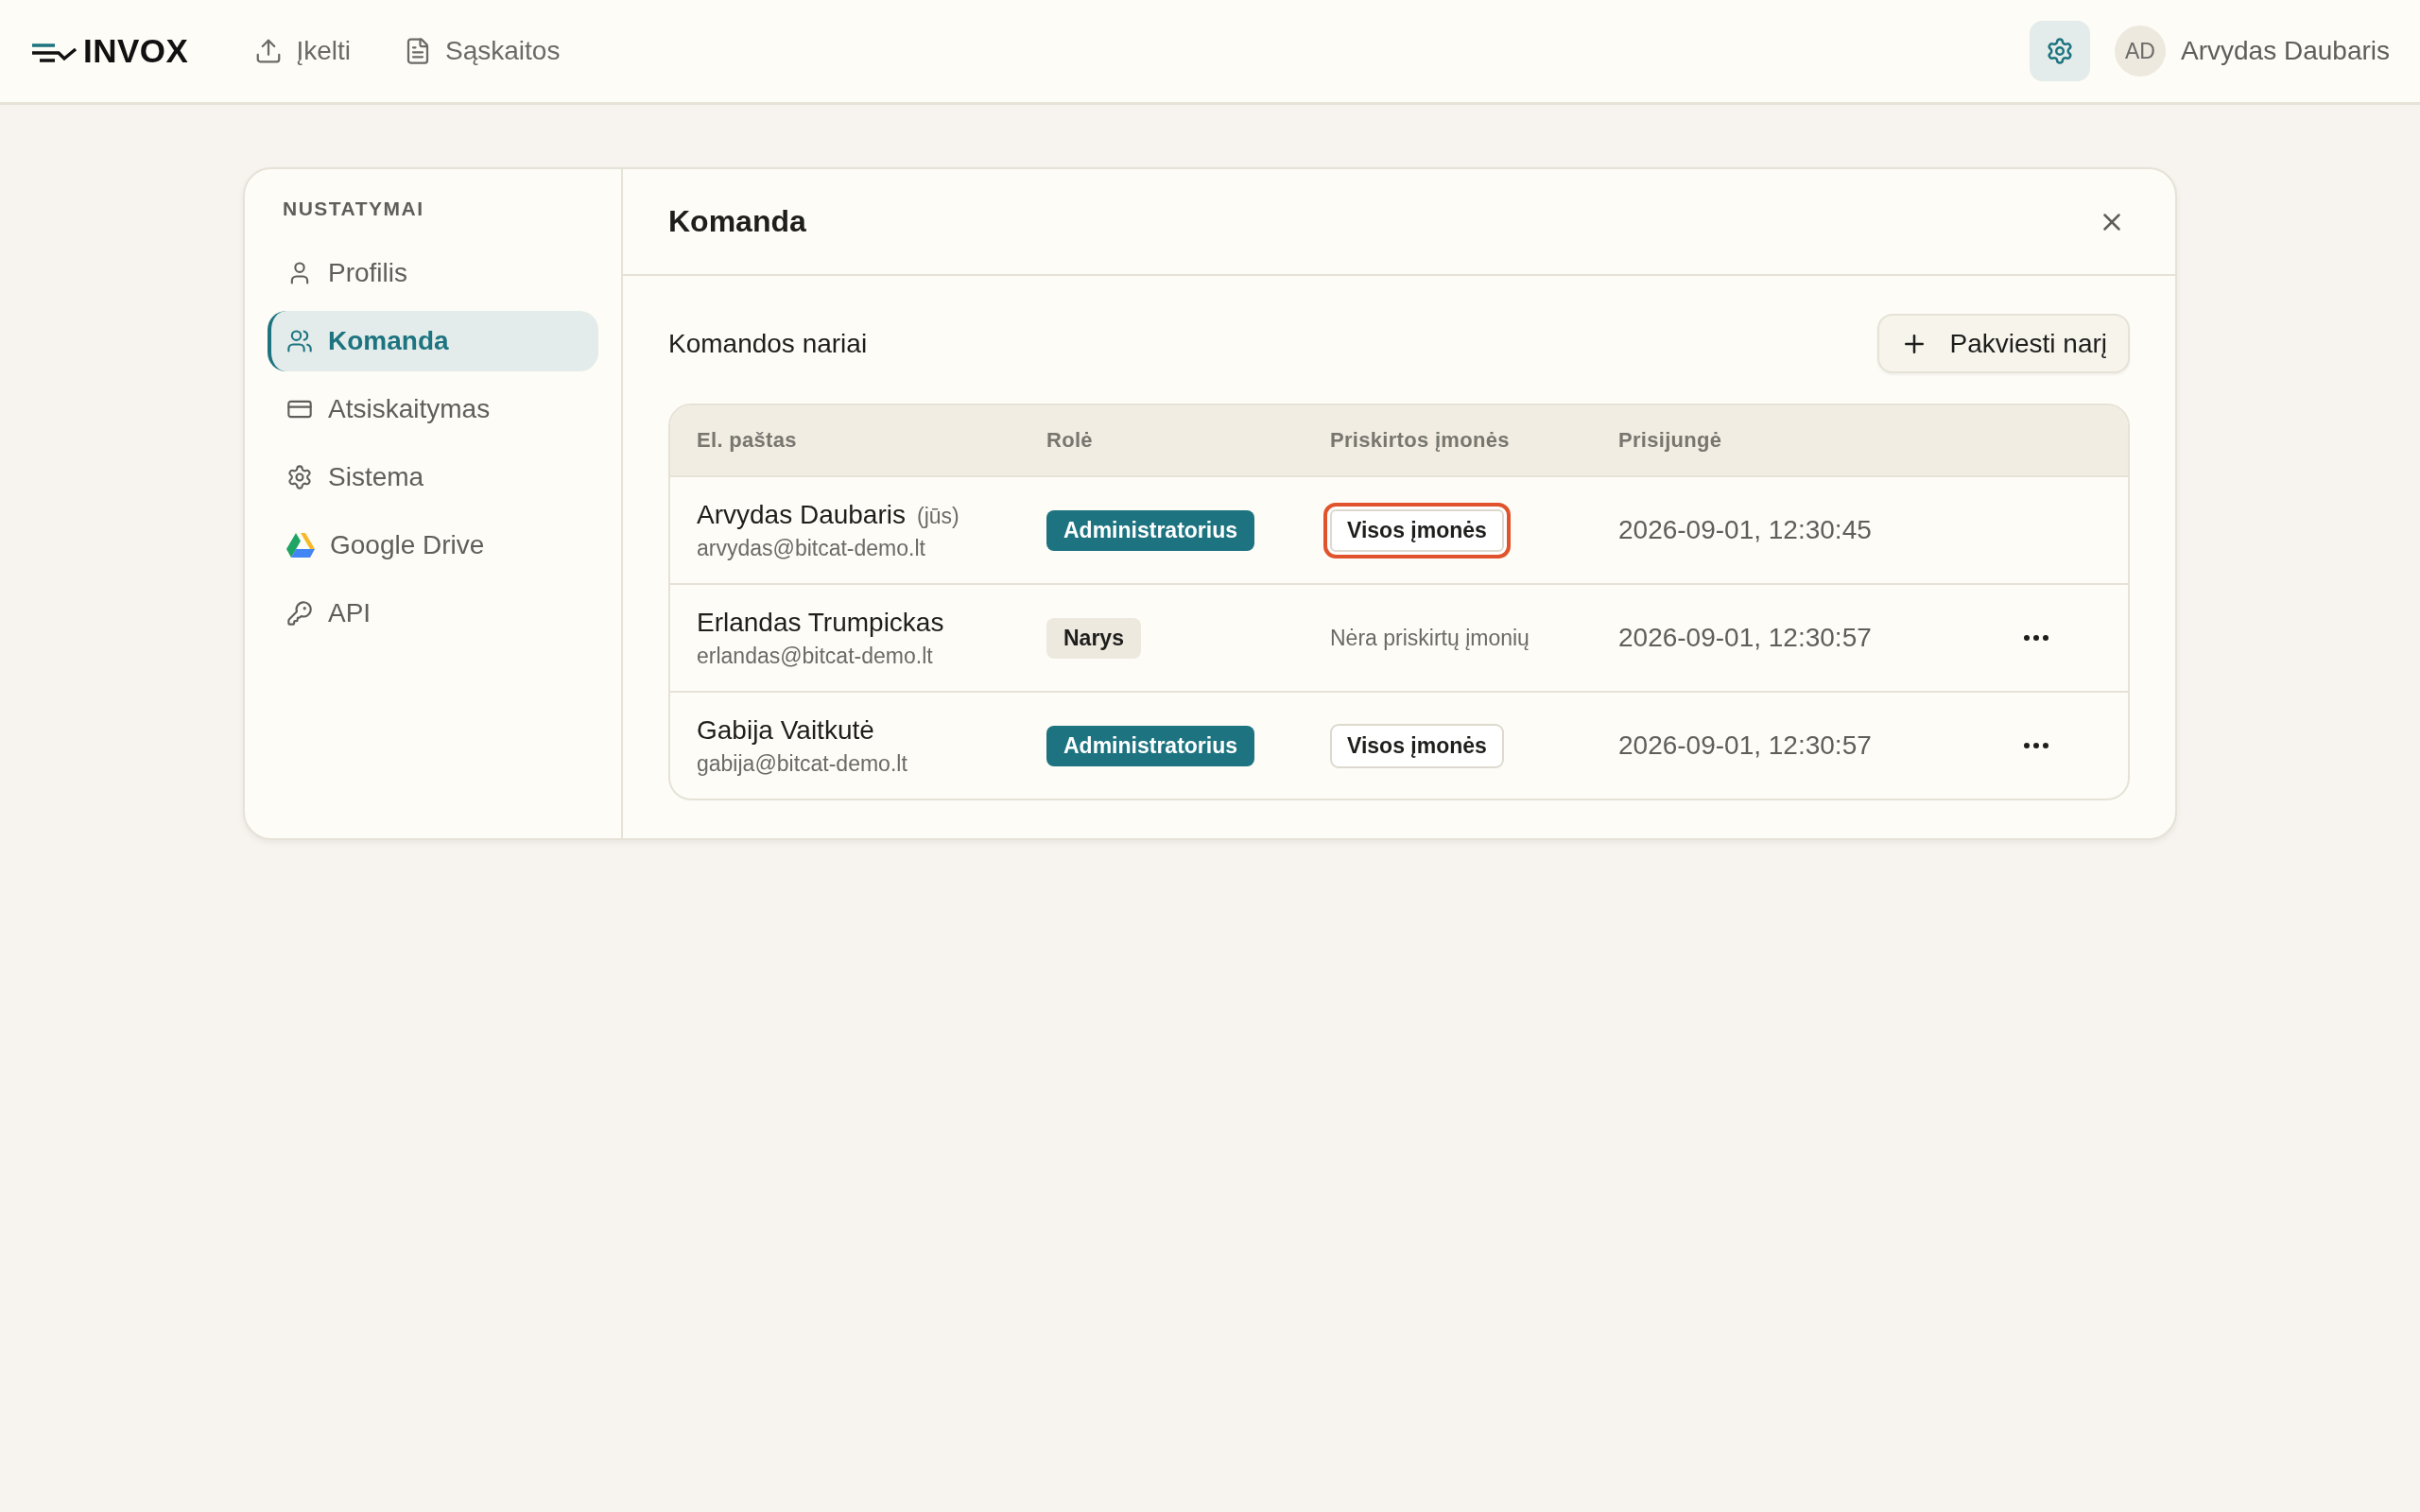 Image resolution: width=2420 pixels, height=1512 pixels. I want to click on sidebar-item: Google Drive, so click(433, 545).